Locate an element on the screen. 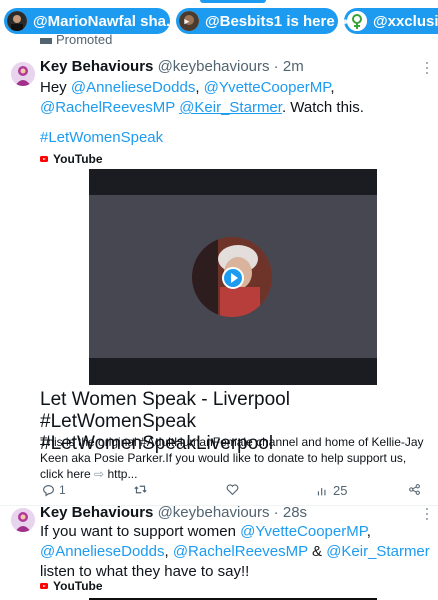 This screenshot has height=600, width=438. text-segment: If you want to support women is located at coordinates (138, 531).